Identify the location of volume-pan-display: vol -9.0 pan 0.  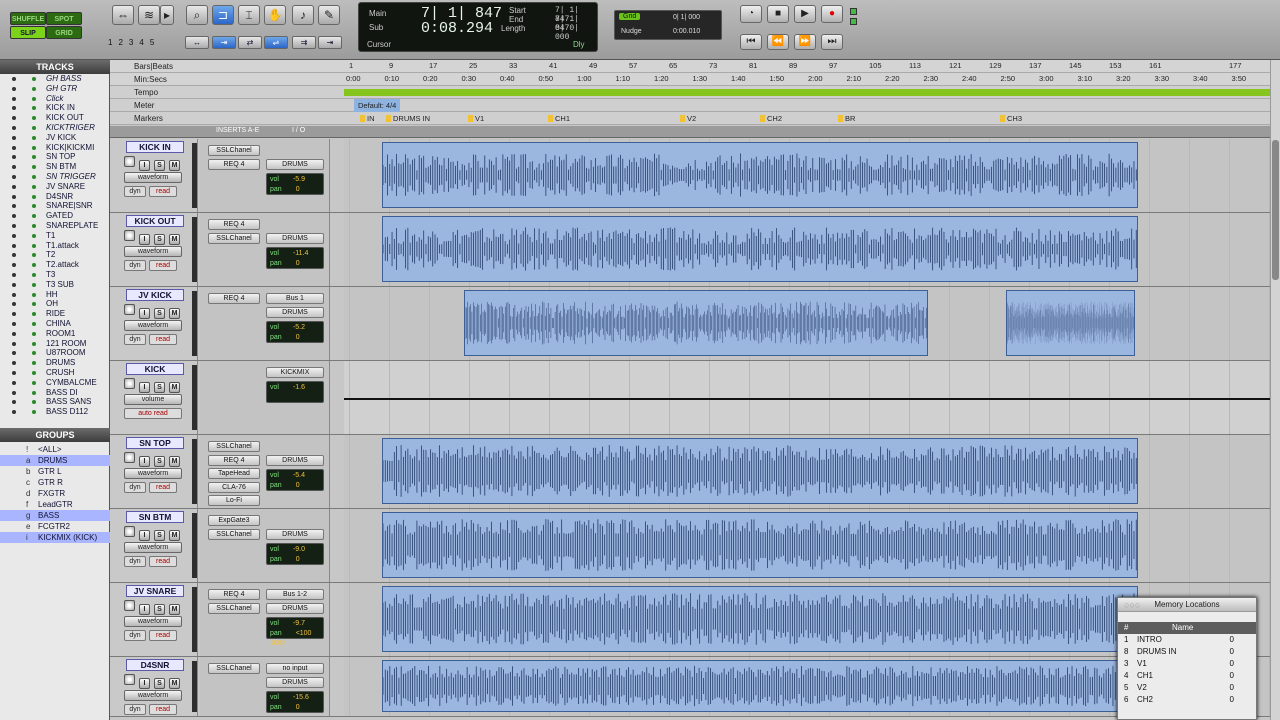
(295, 554).